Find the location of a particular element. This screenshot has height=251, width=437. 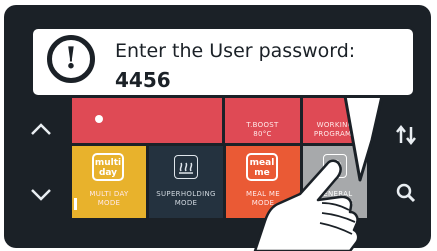

multi-day-icon: multi day is located at coordinates (108, 167).